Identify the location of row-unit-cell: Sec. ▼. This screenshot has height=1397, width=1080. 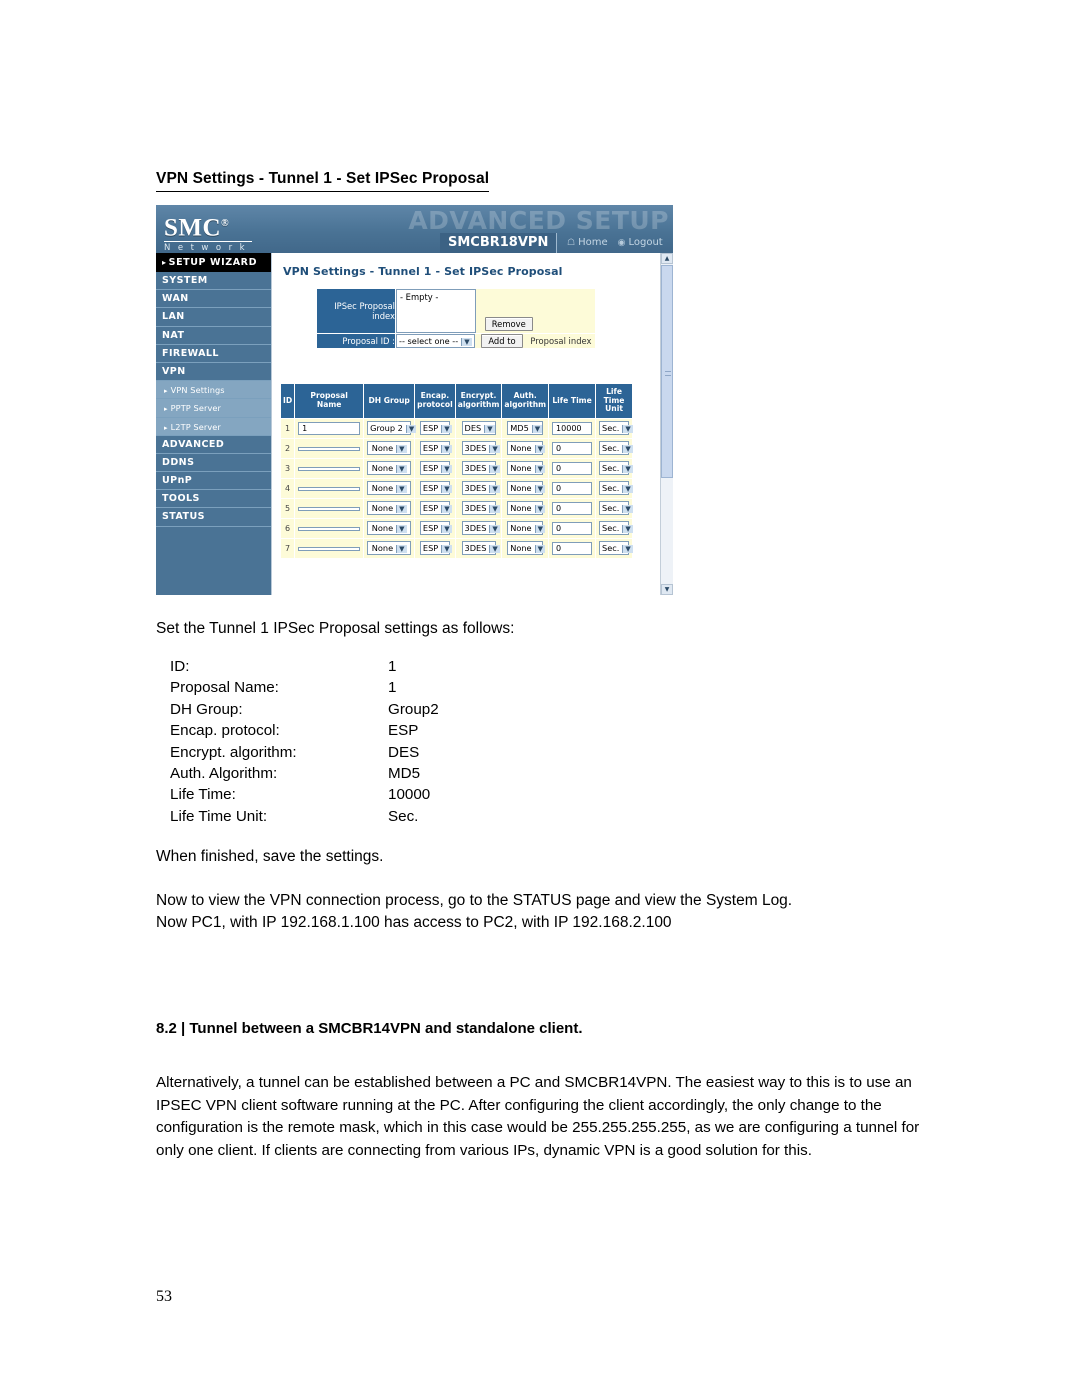
(614, 508).